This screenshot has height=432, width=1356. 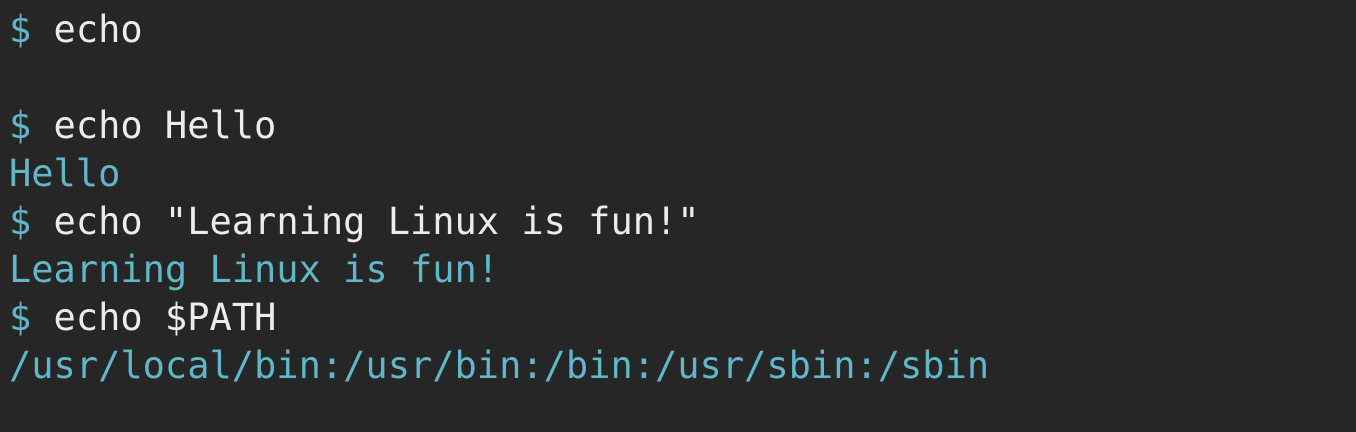 What do you see at coordinates (682, 174) in the screenshot?
I see `terminal-line-output: Hello` at bounding box center [682, 174].